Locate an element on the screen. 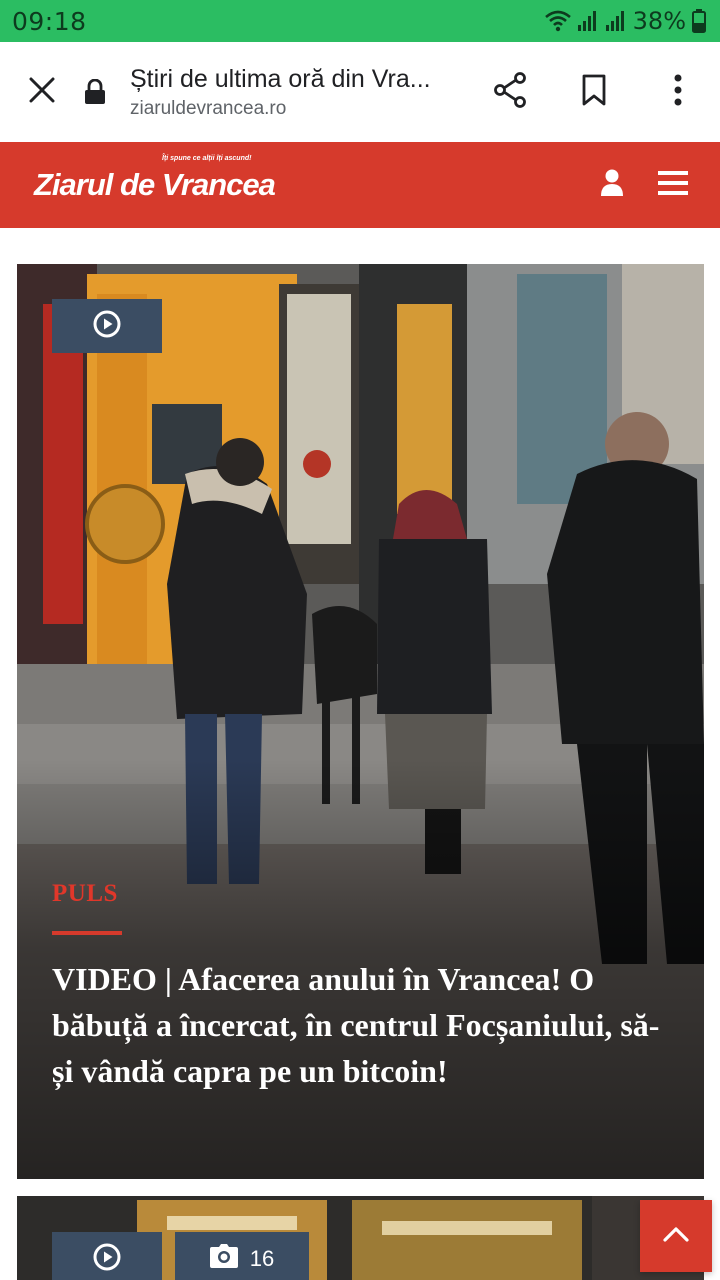 This screenshot has height=1280, width=720. logo-text: Ziarul de Vrancea is located at coordinates (155, 184).